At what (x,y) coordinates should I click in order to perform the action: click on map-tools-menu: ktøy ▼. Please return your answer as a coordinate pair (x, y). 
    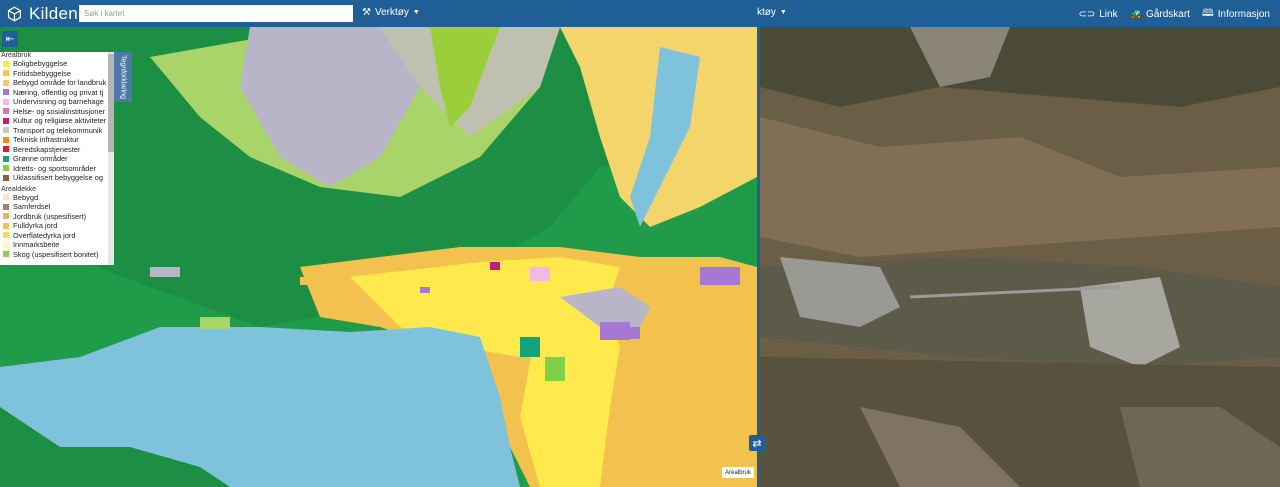
    Looking at the image, I should click on (772, 12).